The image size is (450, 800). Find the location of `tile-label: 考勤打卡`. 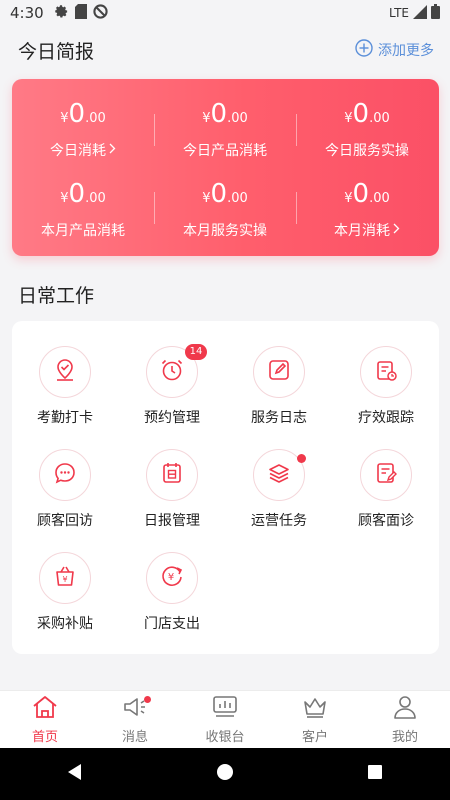

tile-label: 考勤打卡 is located at coordinates (65, 418).